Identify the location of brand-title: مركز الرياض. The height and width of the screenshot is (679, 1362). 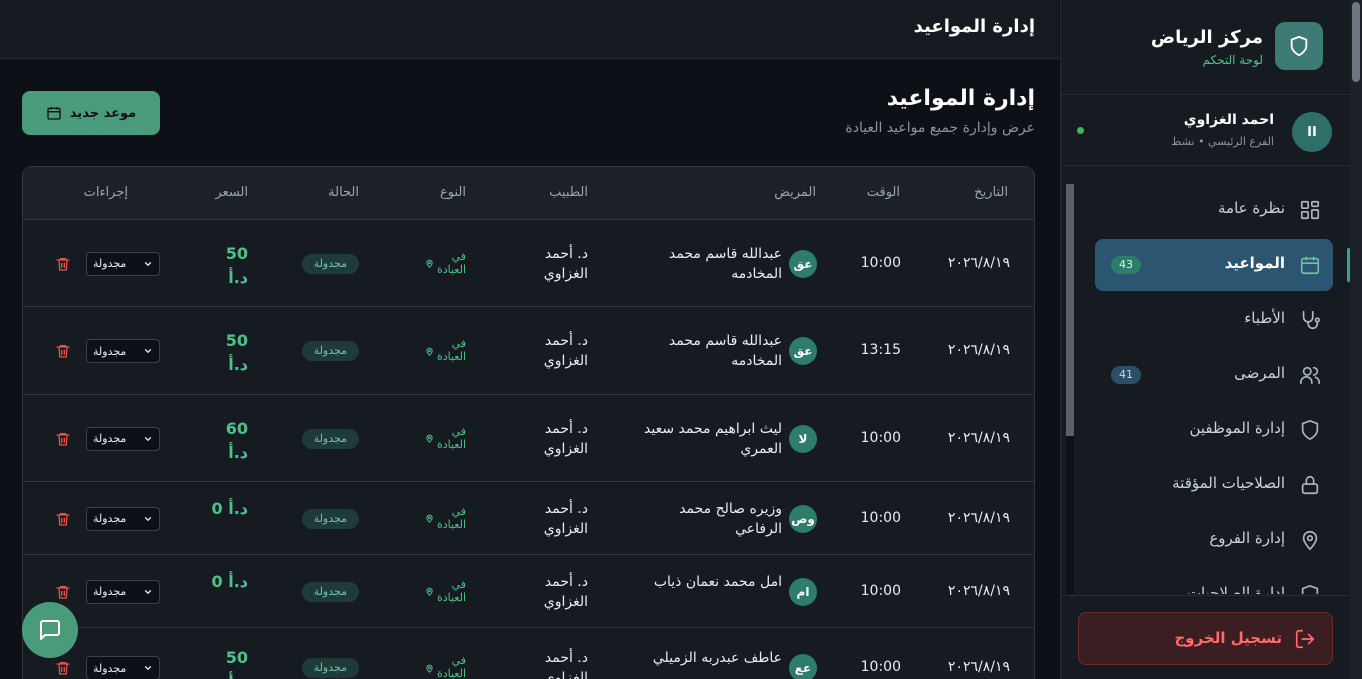
(1206, 37).